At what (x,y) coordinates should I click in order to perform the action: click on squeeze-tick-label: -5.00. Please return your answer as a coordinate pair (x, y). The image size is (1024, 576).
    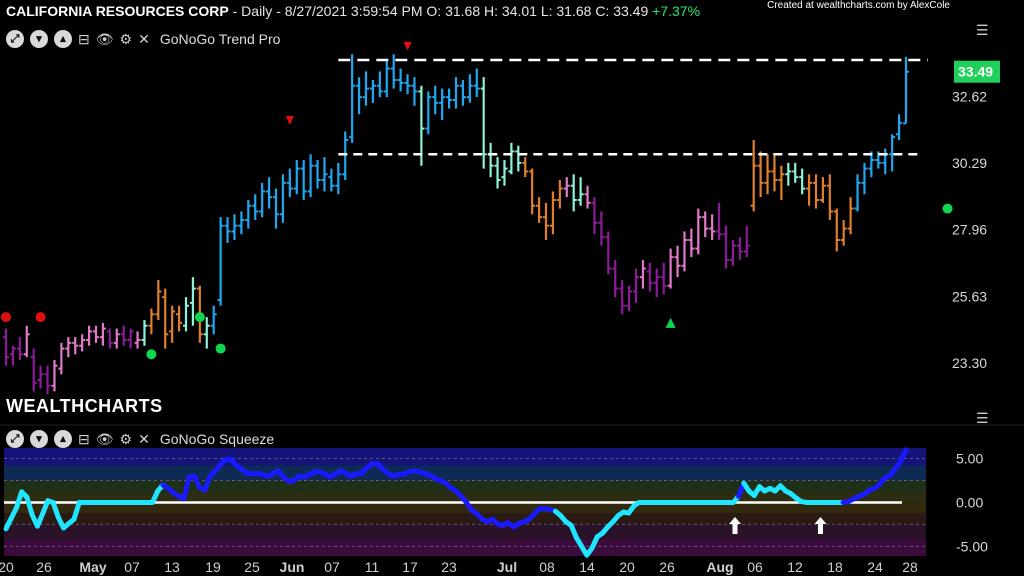
    Looking at the image, I should click on (972, 546).